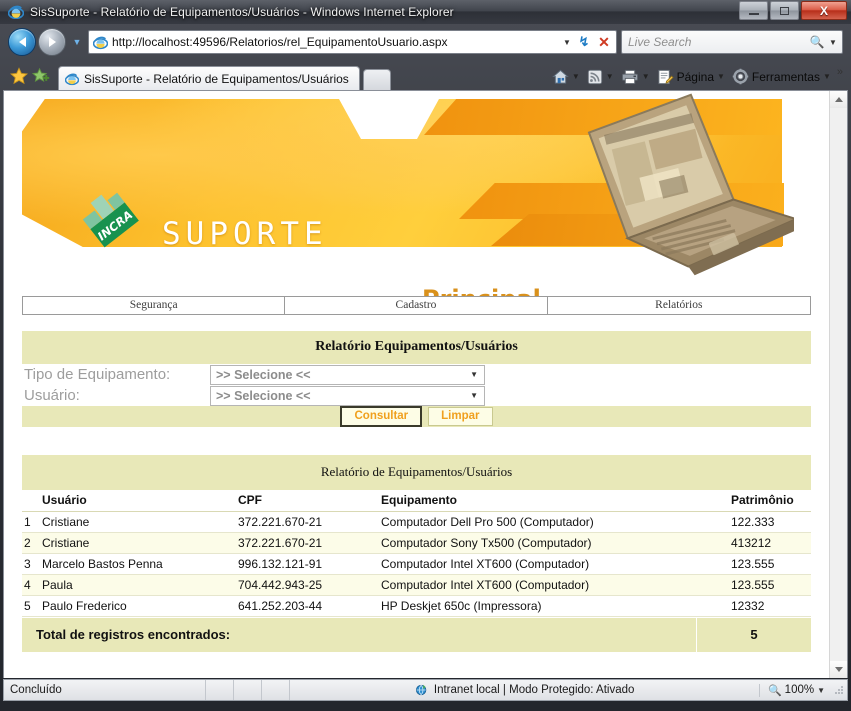 The image size is (851, 711). Describe the element at coordinates (359, 635) in the screenshot. I see `total-label: Total de registros encontrados:` at that location.